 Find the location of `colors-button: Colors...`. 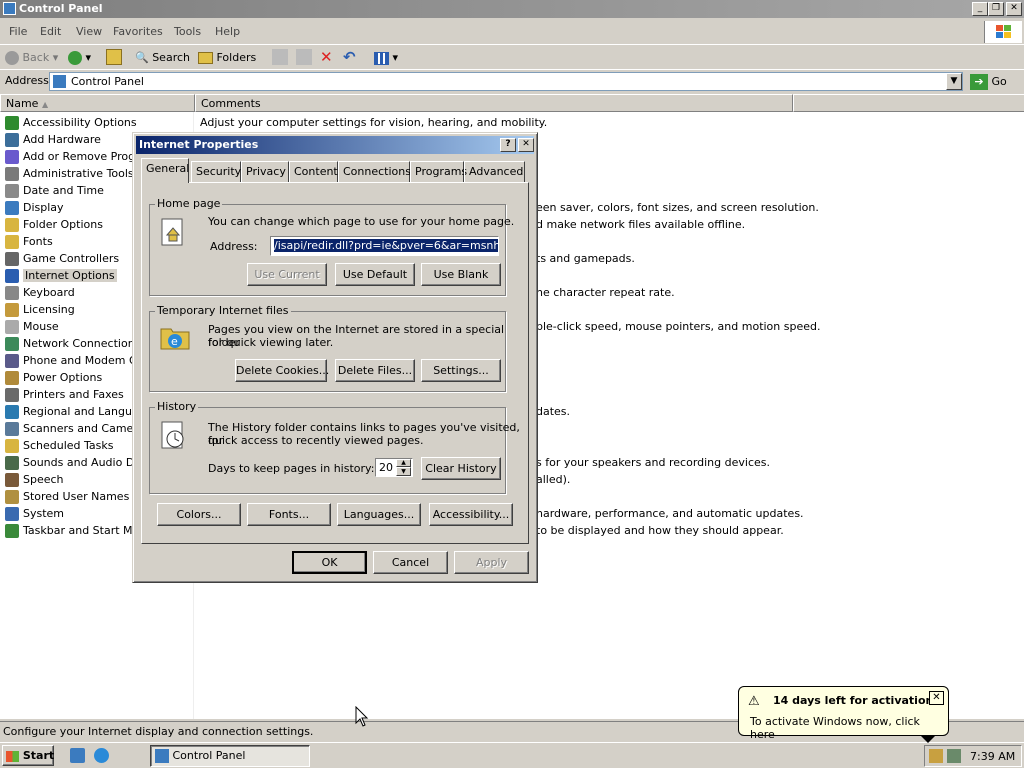

colors-button: Colors... is located at coordinates (199, 514).